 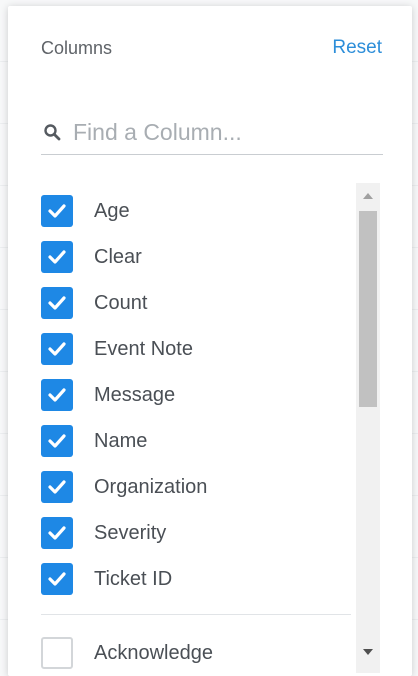 I want to click on column-option-organization: Organization, so click(x=196, y=487).